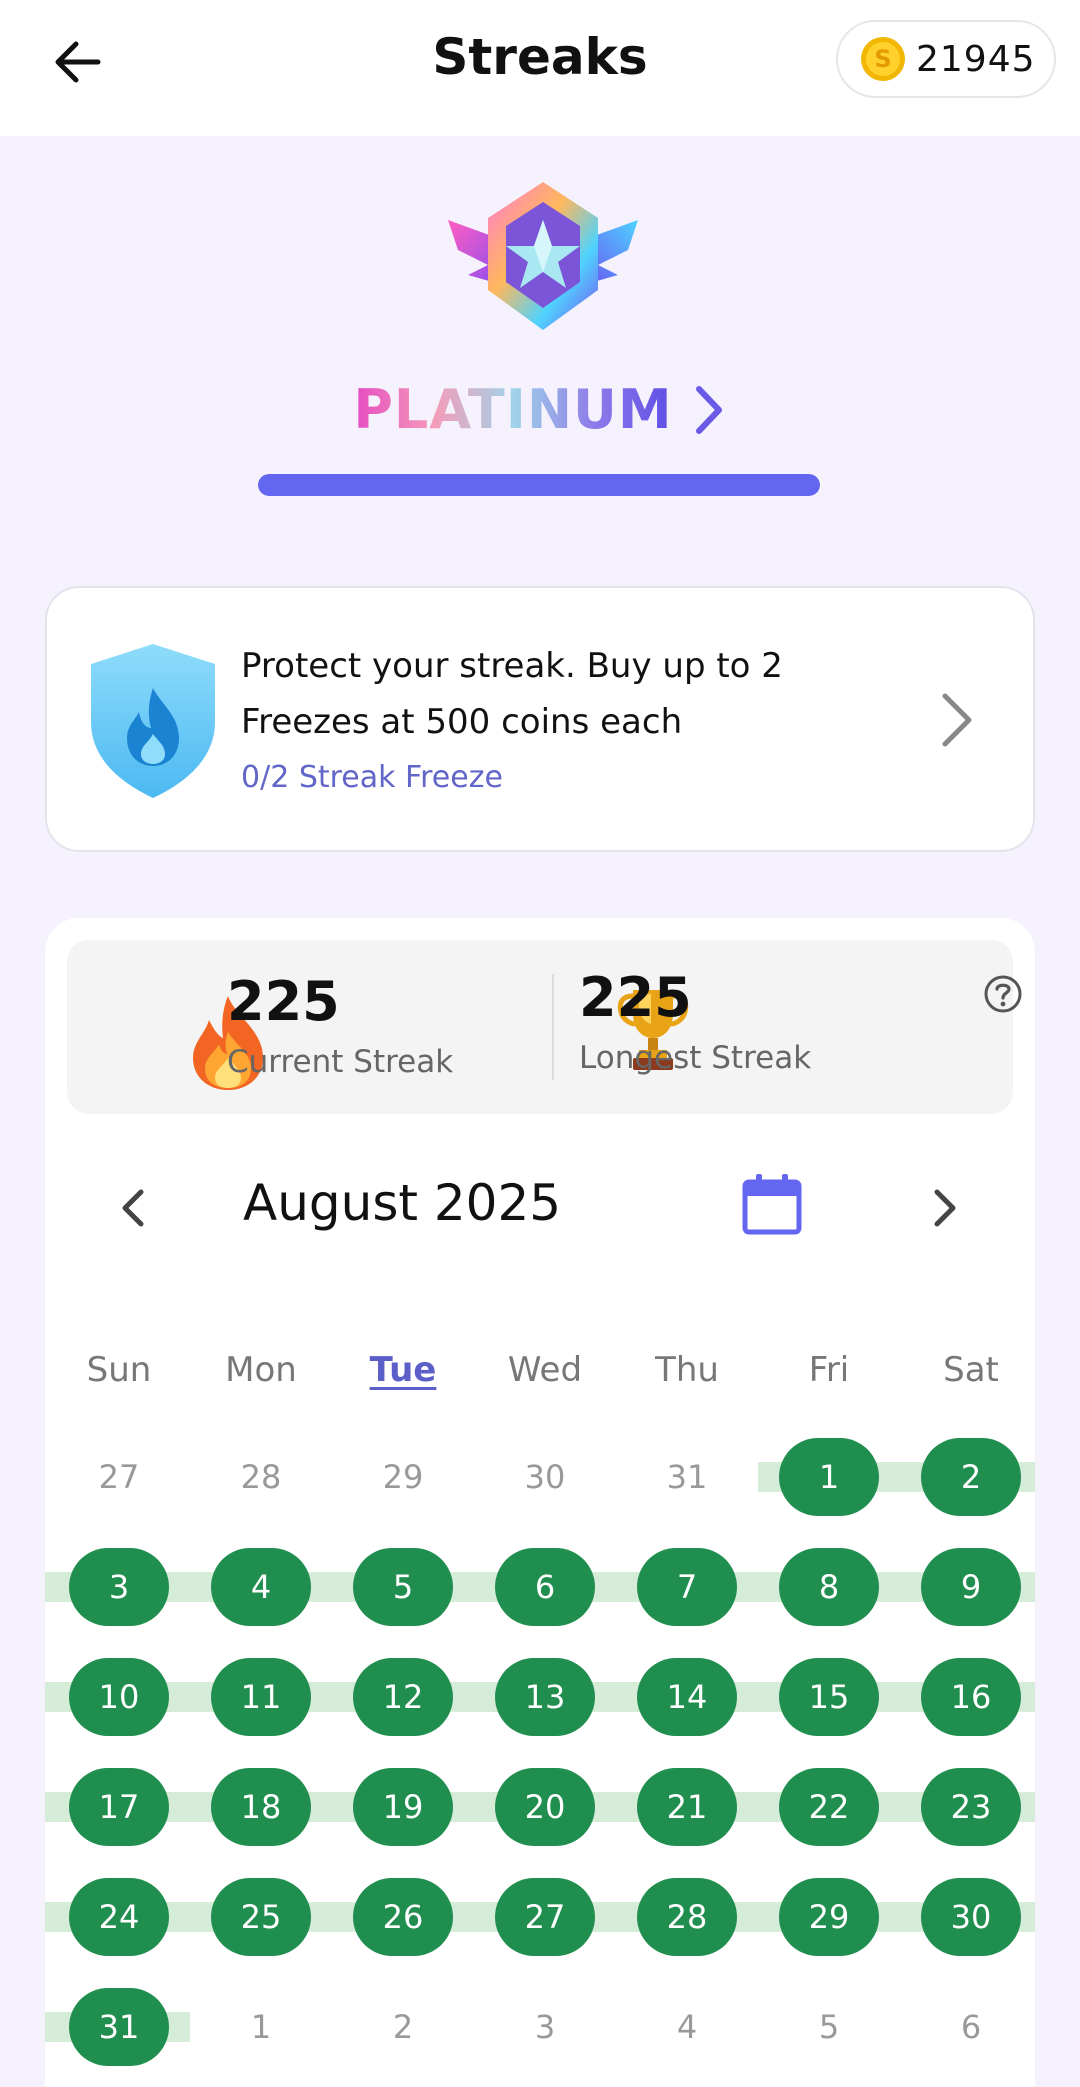  What do you see at coordinates (545, 1807) in the screenshot?
I see `streak-day: 20` at bounding box center [545, 1807].